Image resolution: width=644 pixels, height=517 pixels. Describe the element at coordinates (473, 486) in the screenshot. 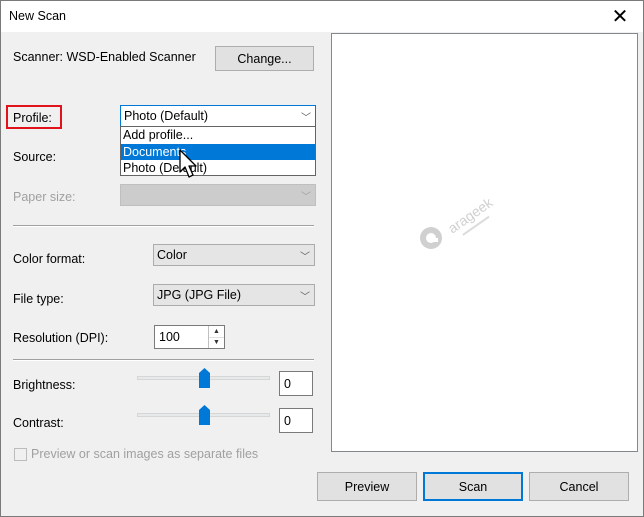

I see `scan-button: Scan` at that location.